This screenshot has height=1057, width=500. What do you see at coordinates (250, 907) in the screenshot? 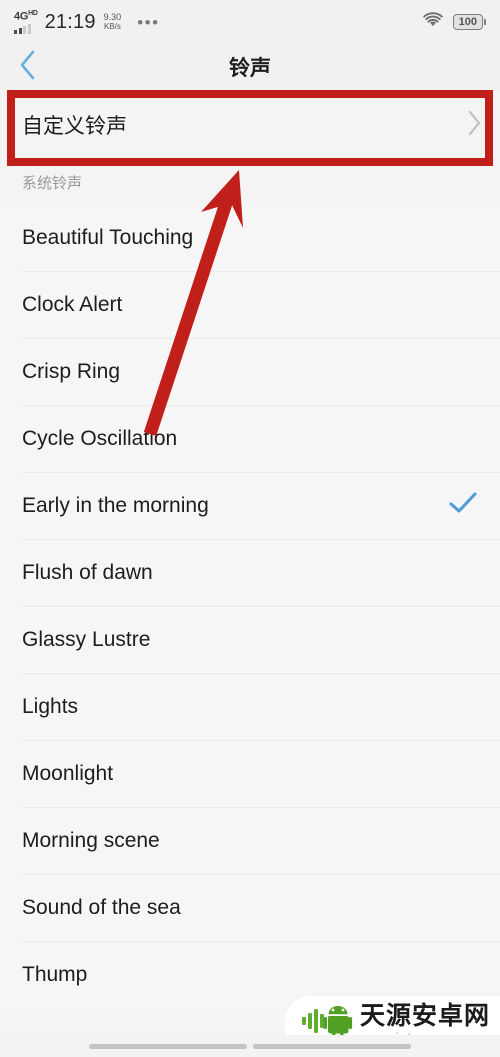
I see `ringtone-row: Sound of the sea` at bounding box center [250, 907].